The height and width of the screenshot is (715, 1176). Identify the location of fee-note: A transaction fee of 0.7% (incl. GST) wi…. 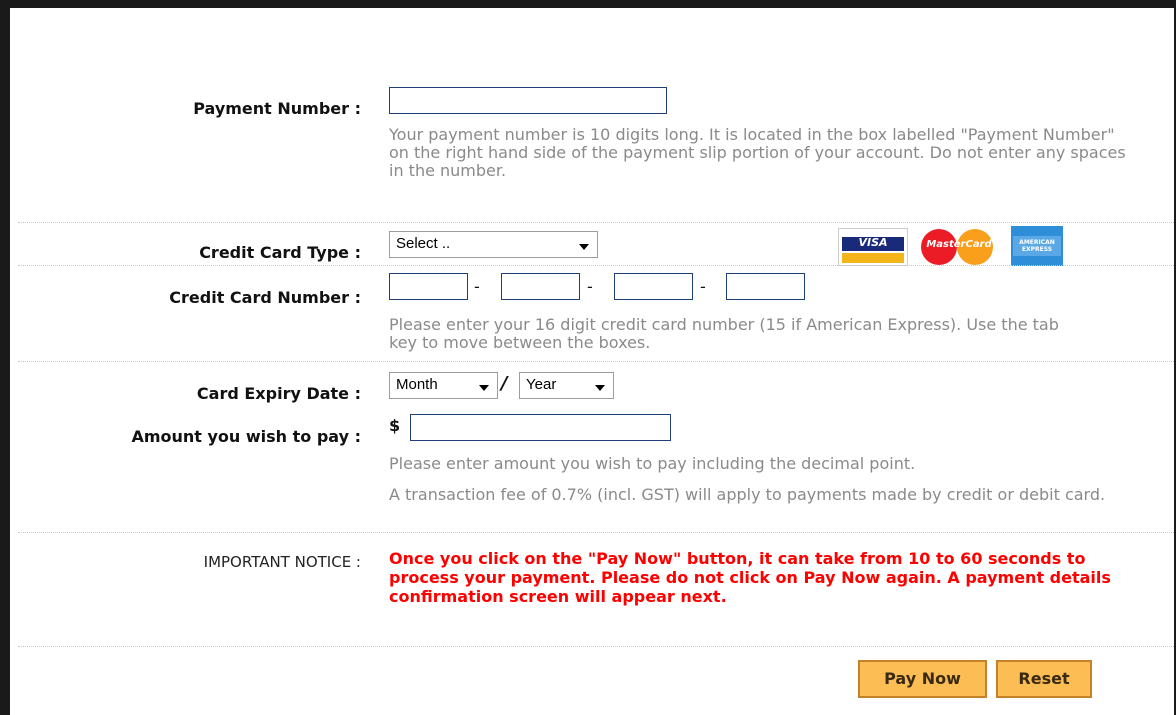
(747, 494).